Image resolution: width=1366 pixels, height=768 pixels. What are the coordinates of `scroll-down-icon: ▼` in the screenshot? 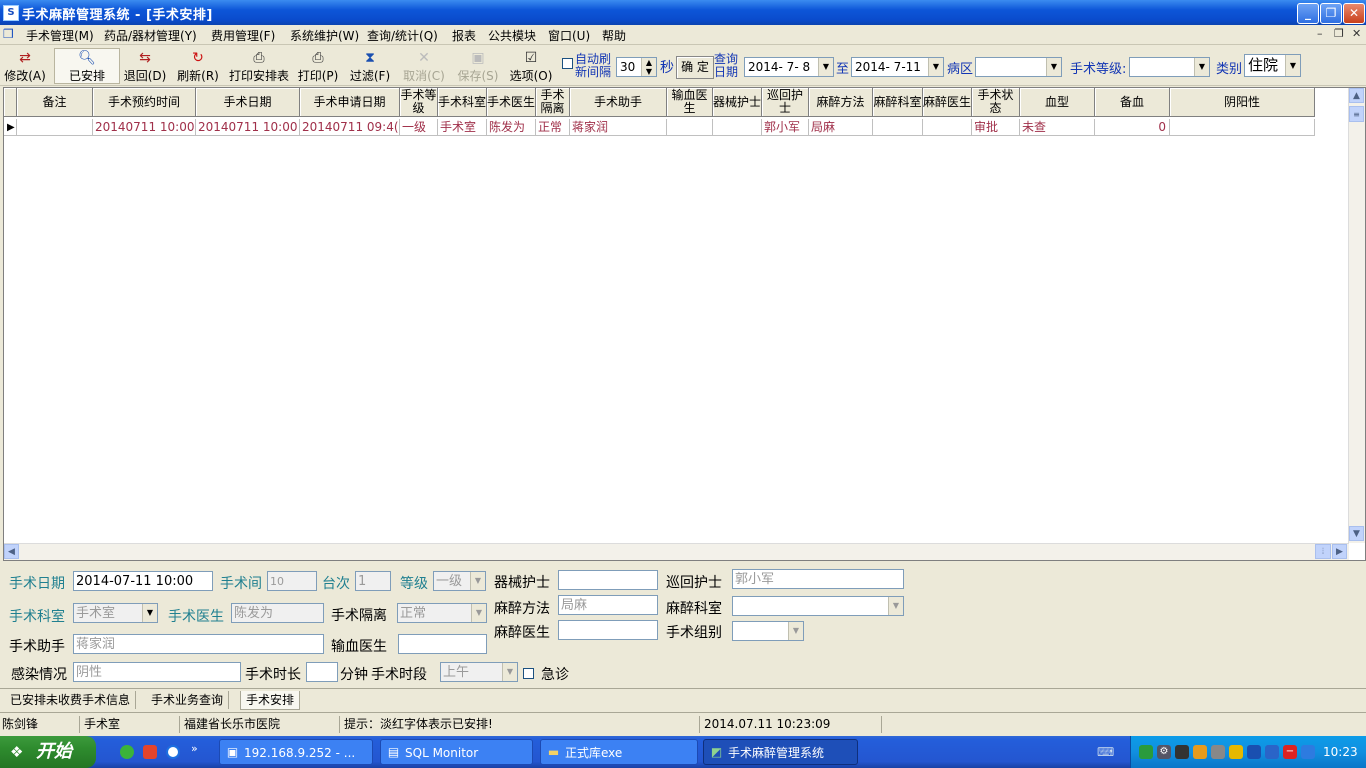 It's located at (1356, 533).